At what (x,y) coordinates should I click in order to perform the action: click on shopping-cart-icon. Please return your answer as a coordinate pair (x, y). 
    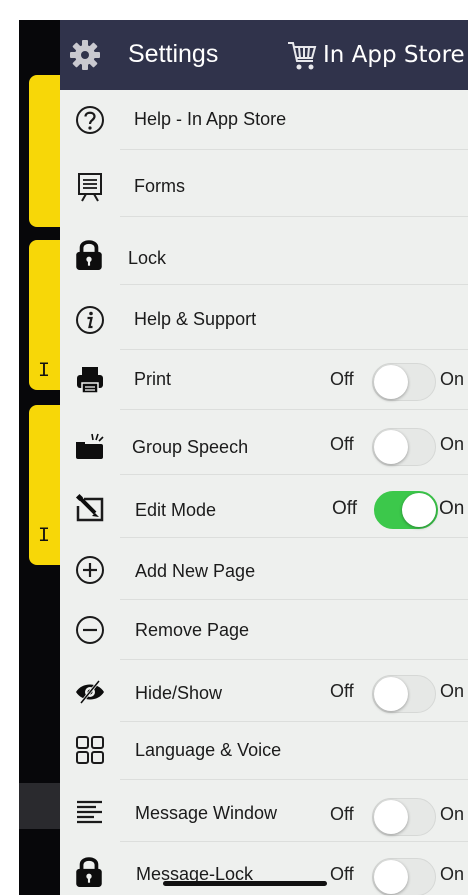
    Looking at the image, I should click on (302, 56).